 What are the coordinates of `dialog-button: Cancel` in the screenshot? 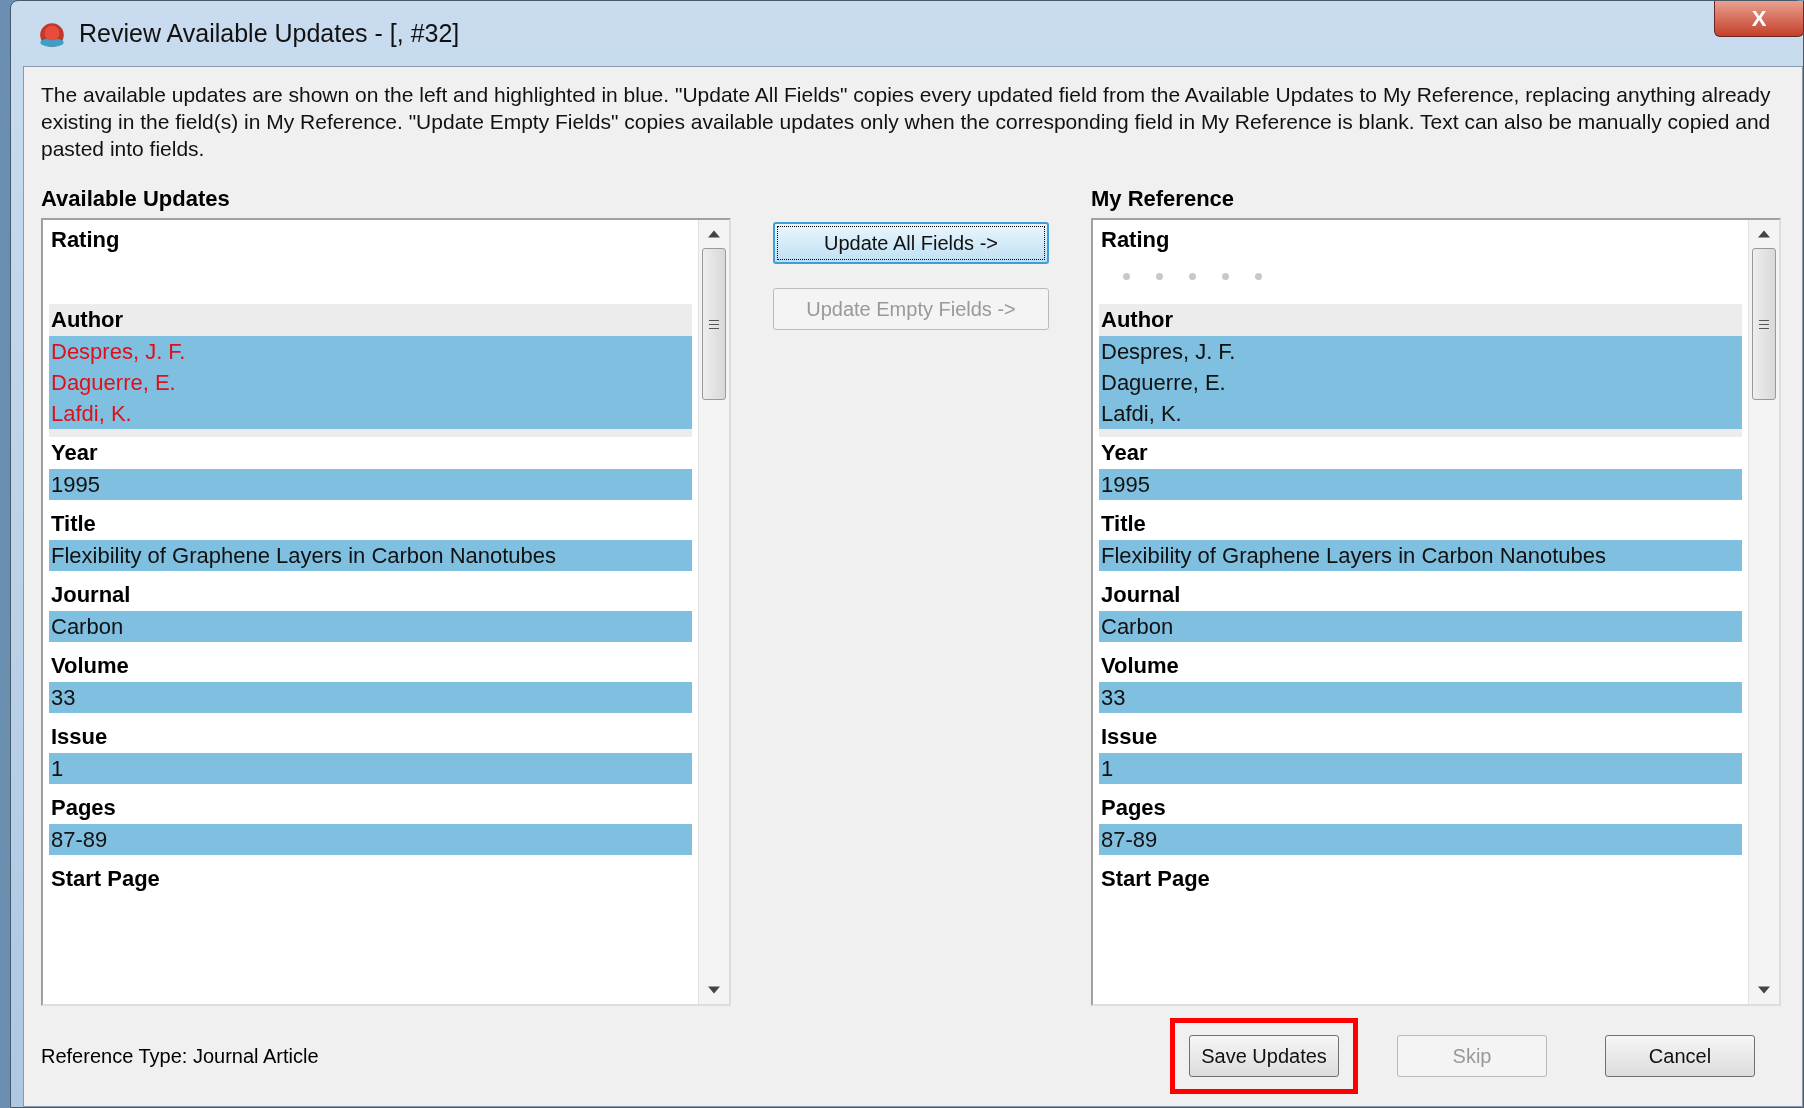 It's located at (1680, 1056).